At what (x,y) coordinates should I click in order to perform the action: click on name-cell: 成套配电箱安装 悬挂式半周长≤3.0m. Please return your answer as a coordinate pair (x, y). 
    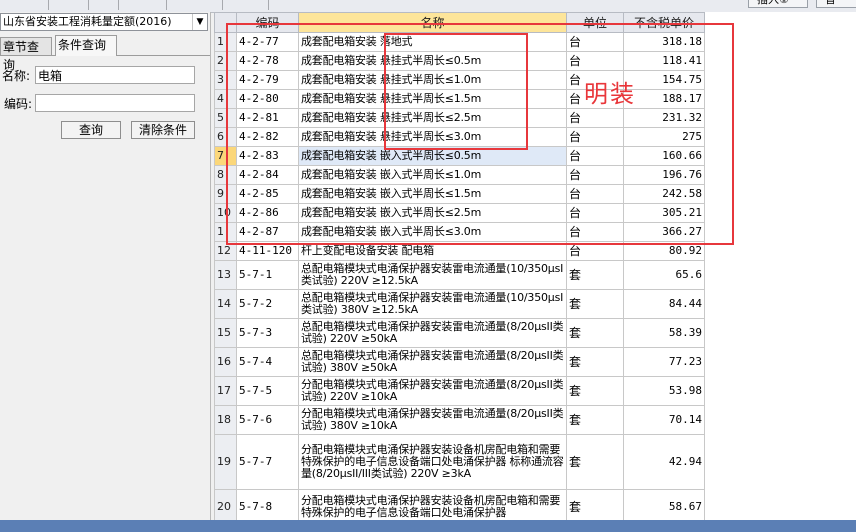
    Looking at the image, I should click on (432, 137).